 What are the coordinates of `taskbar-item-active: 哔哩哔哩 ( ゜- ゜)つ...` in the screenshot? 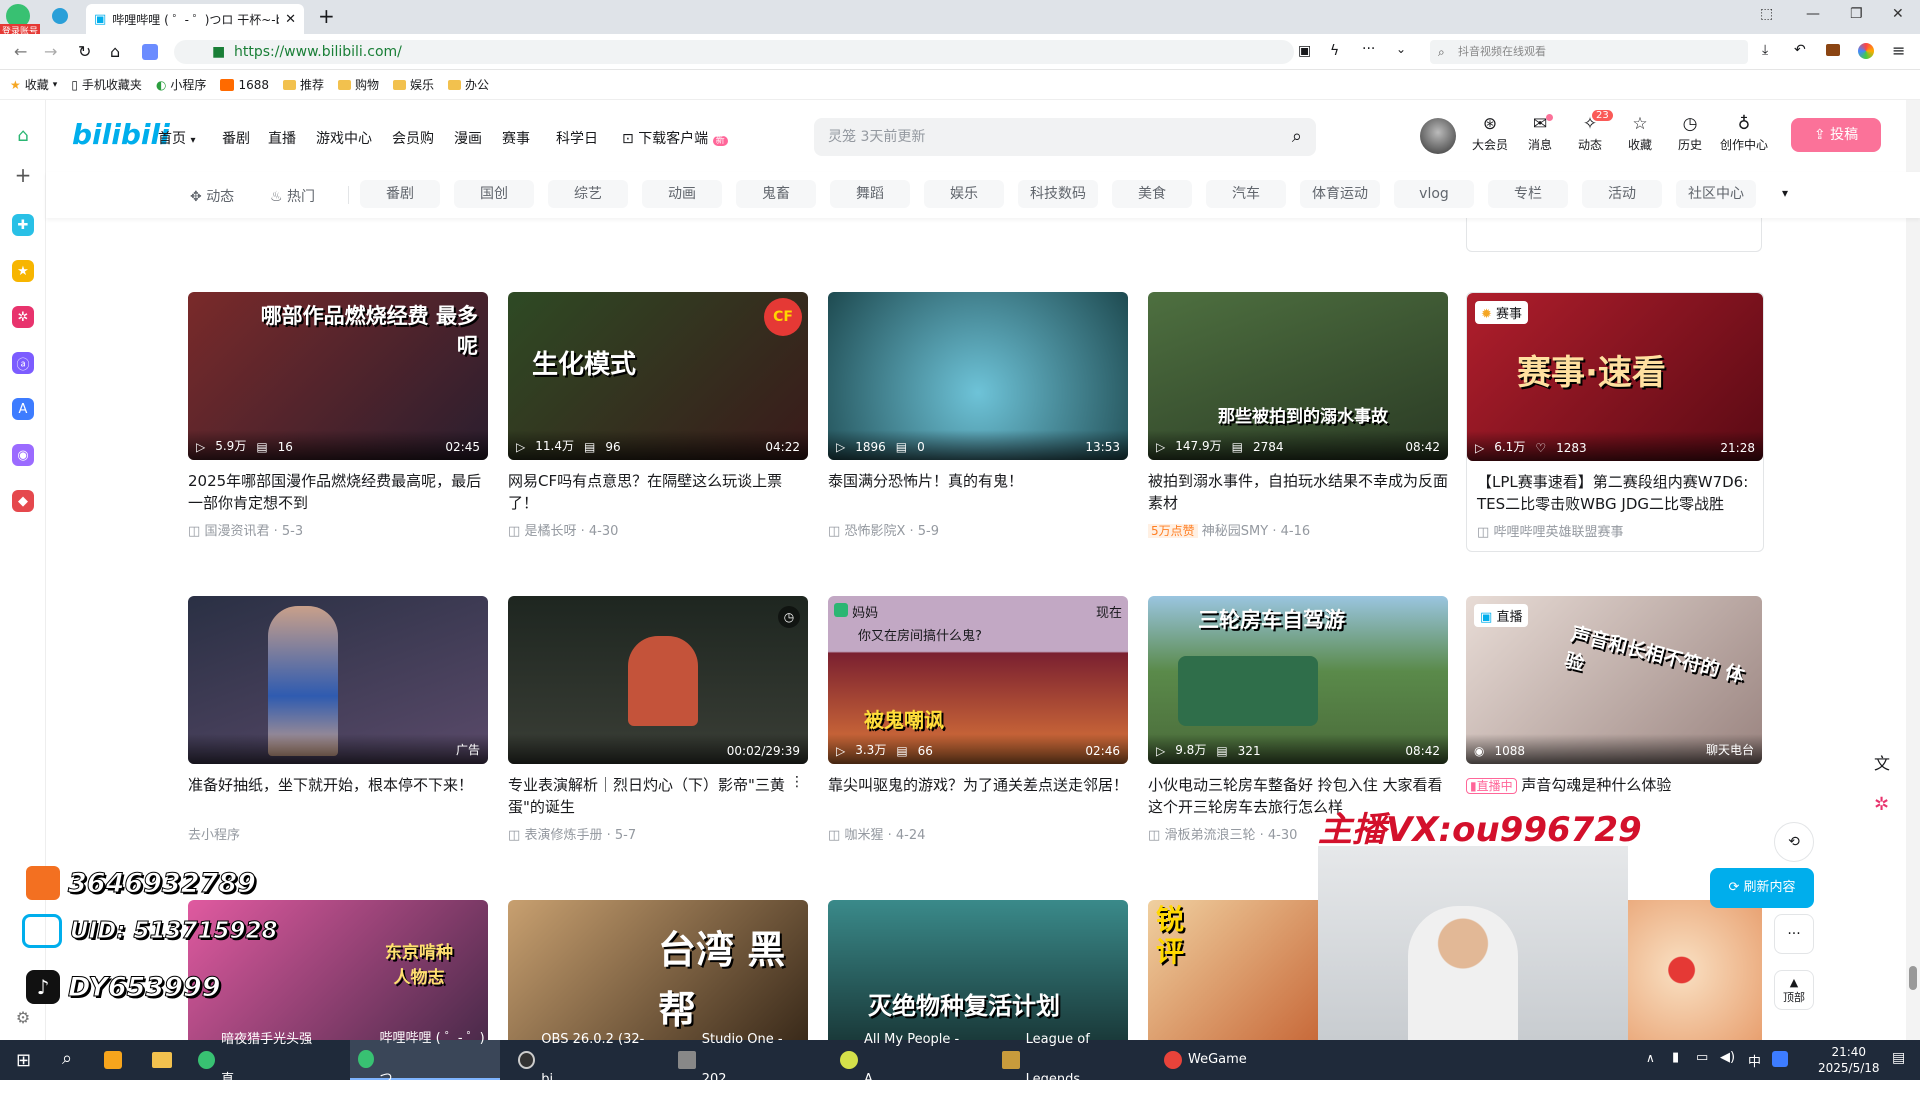 It's located at (425, 1058).